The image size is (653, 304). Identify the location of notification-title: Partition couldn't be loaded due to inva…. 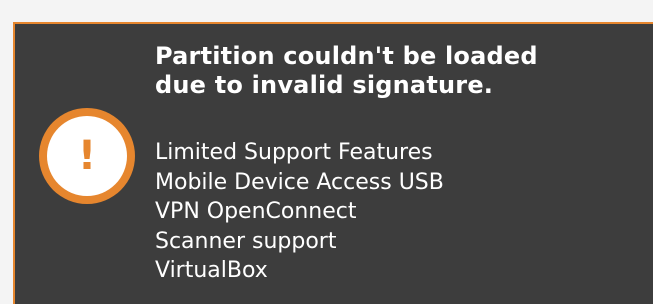
(395, 71).